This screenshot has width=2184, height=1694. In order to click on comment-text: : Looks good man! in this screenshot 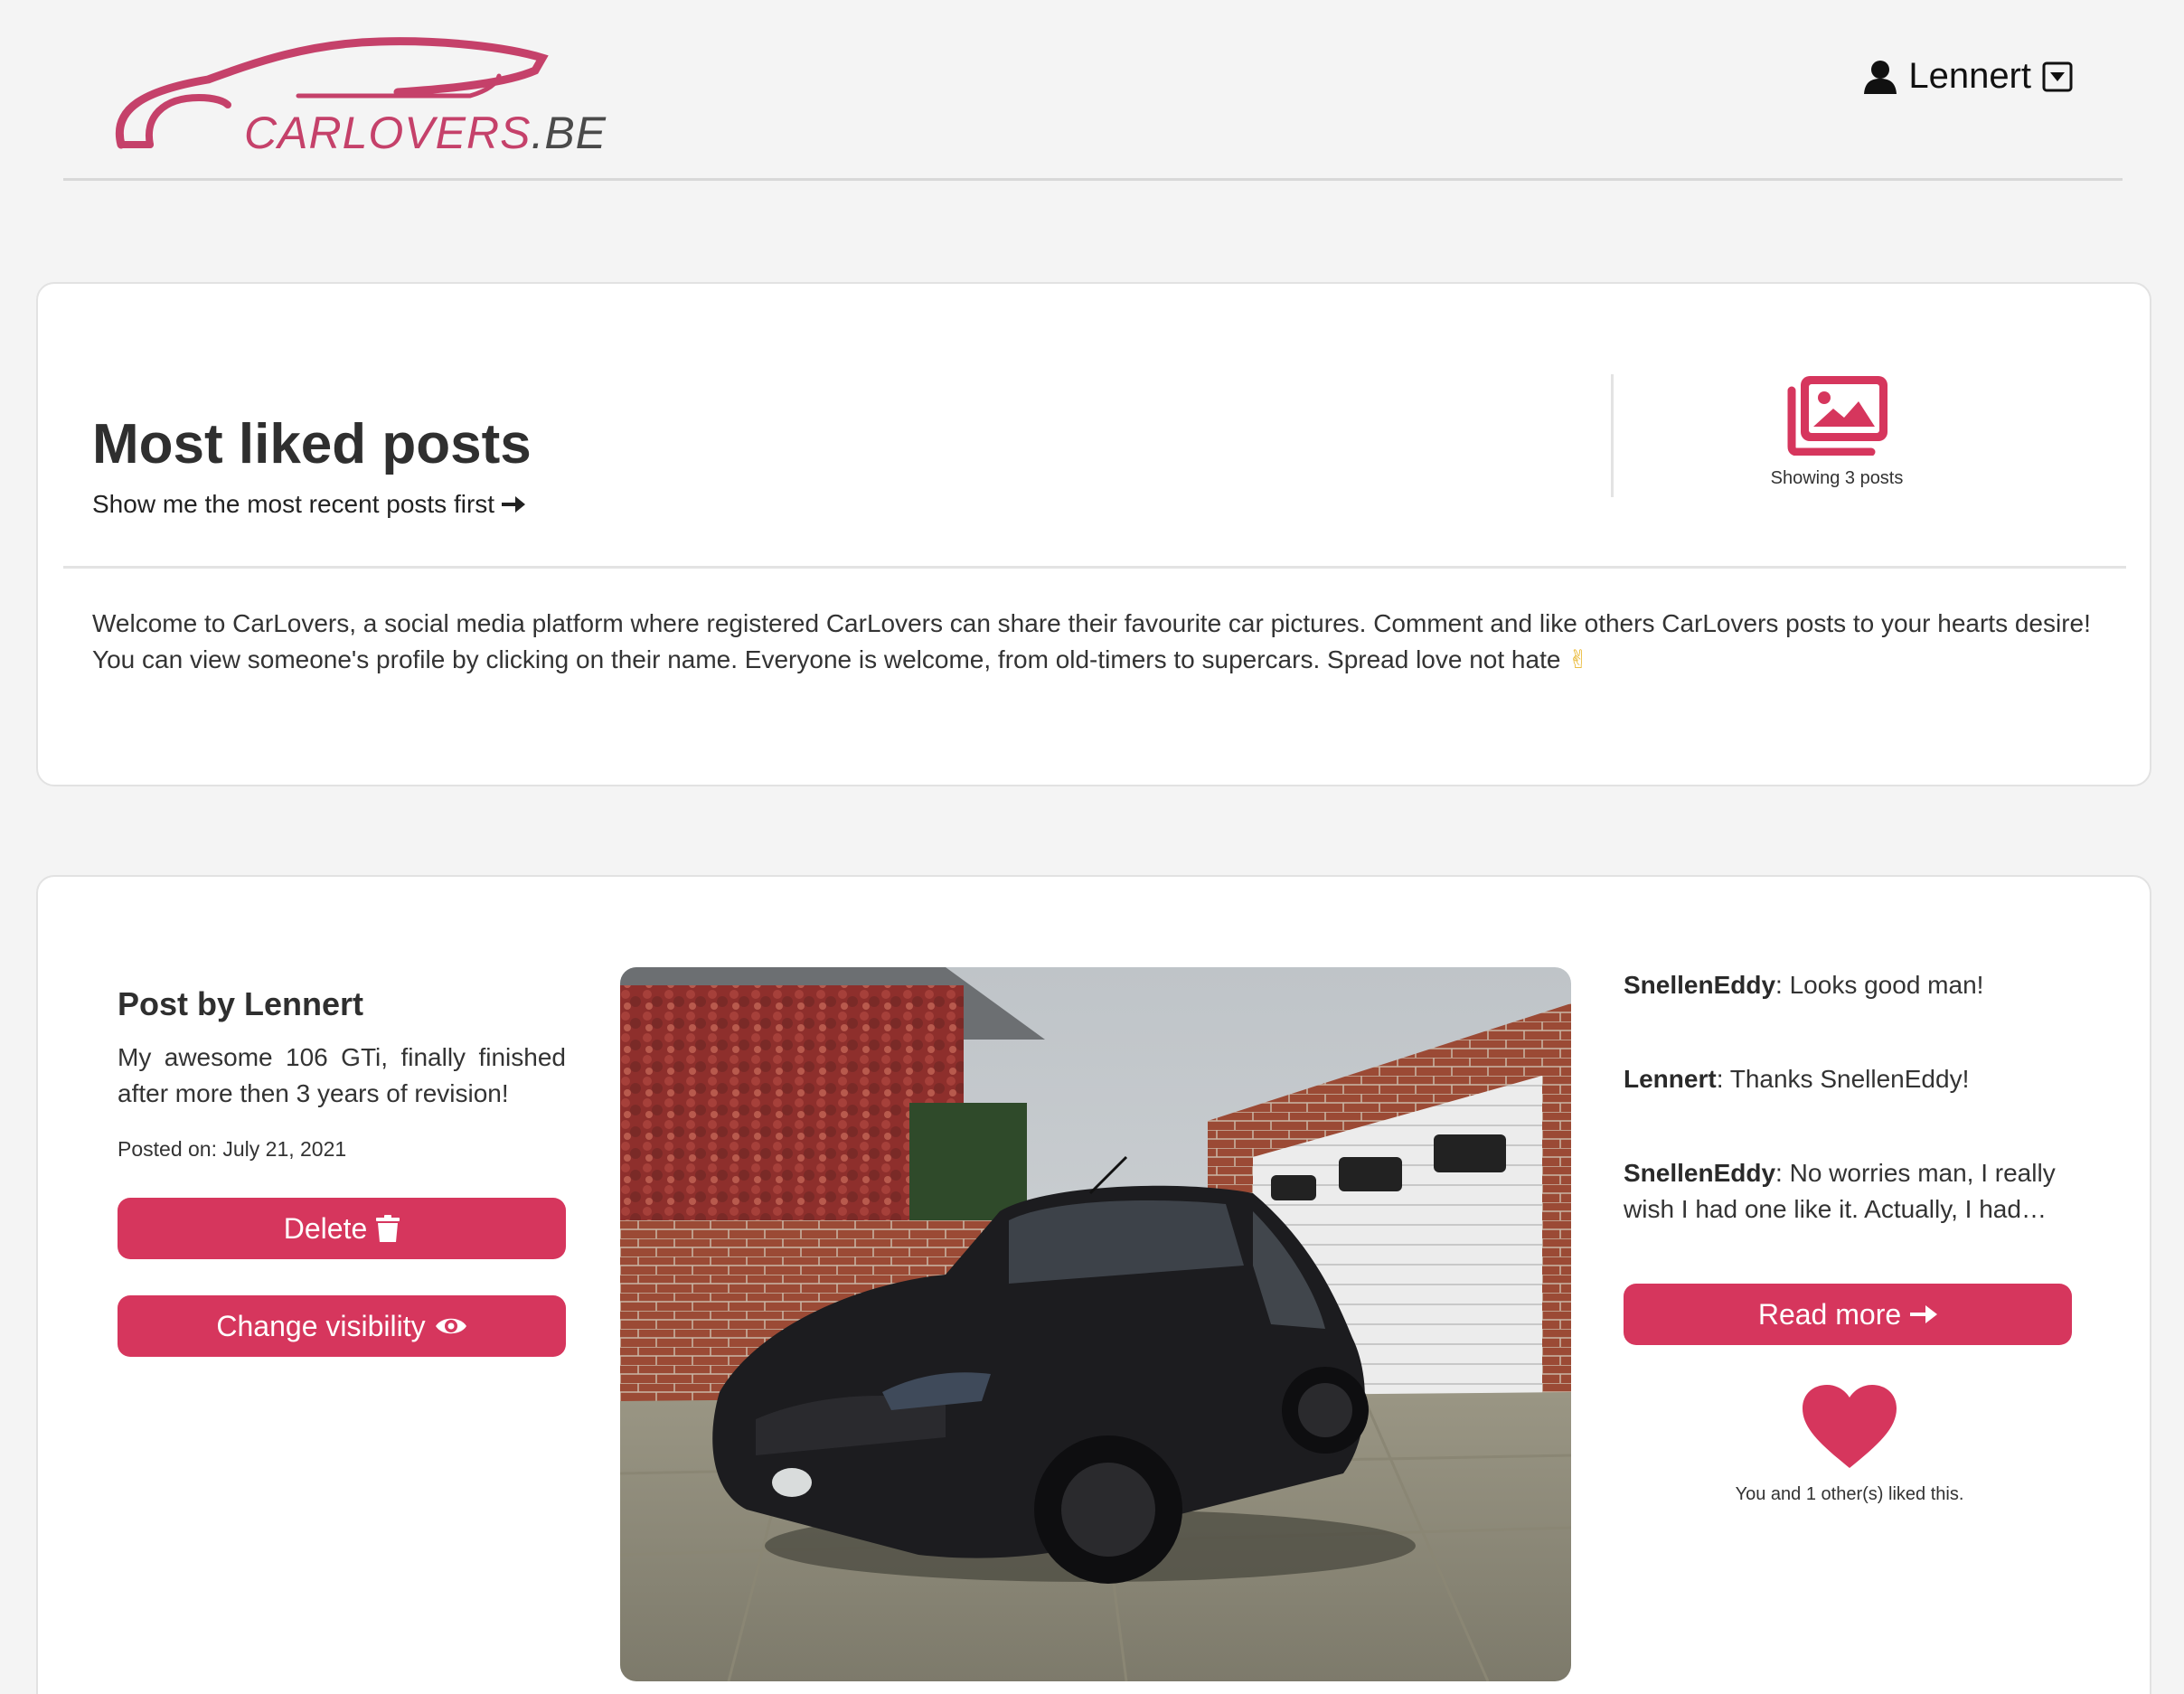, I will do `click(1879, 985)`.